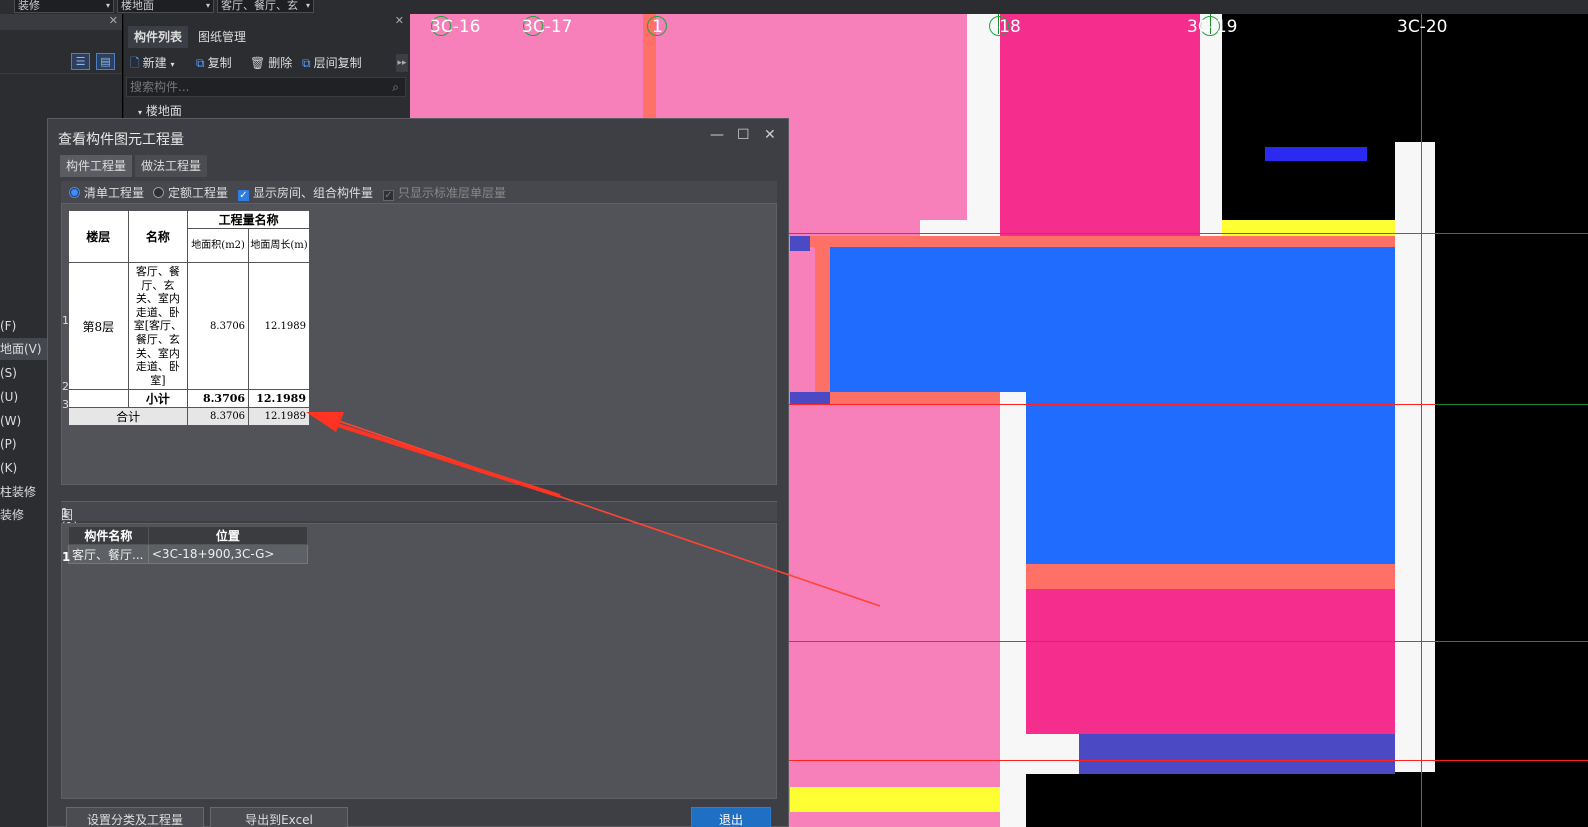 This screenshot has width=1588, height=827. Describe the element at coordinates (29, 6) in the screenshot. I see `type-combo-value: 装修` at that location.